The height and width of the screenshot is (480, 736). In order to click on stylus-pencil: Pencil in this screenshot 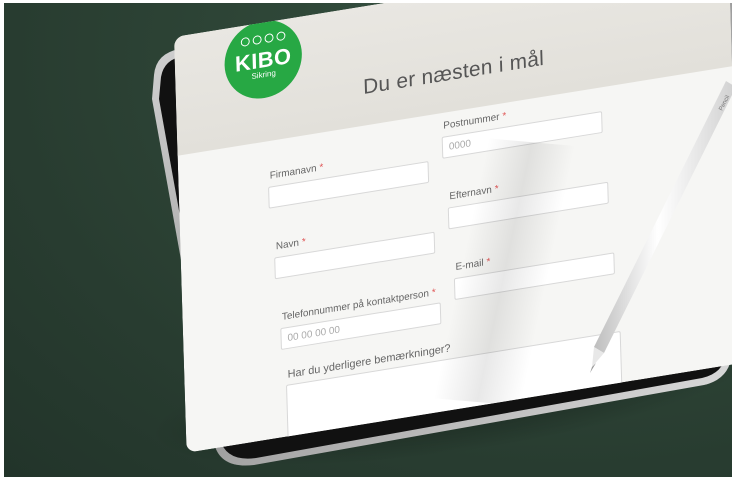, I will do `click(661, 227)`.